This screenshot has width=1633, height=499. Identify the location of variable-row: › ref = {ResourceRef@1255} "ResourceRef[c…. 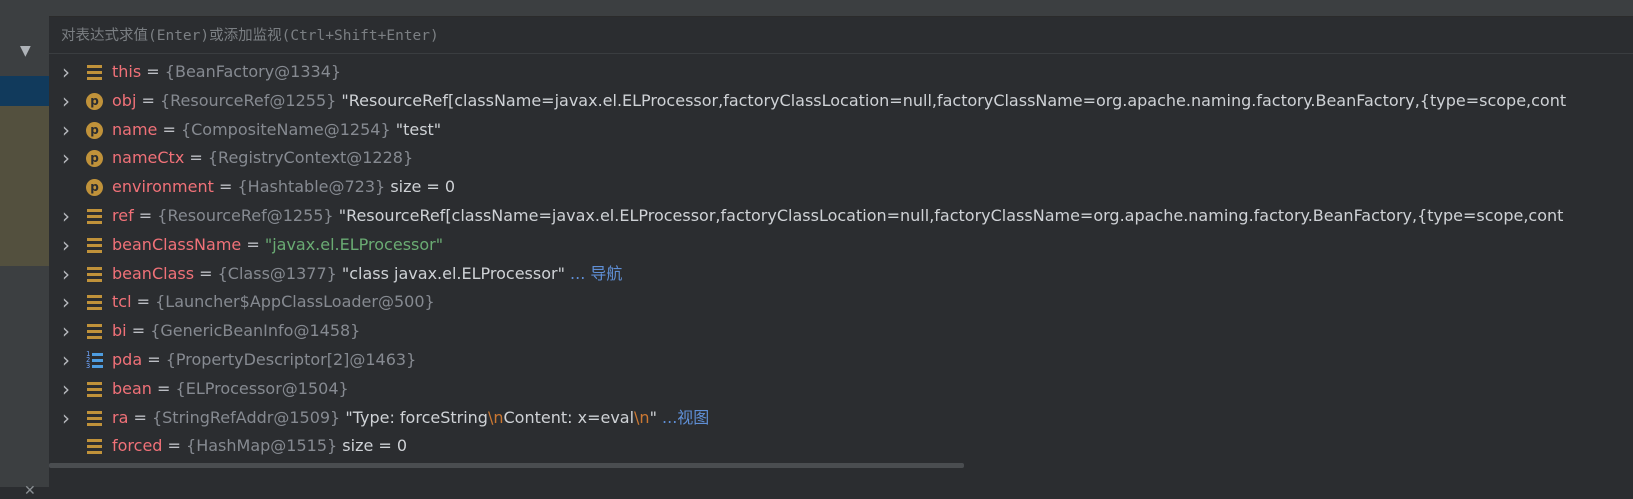
(841, 216).